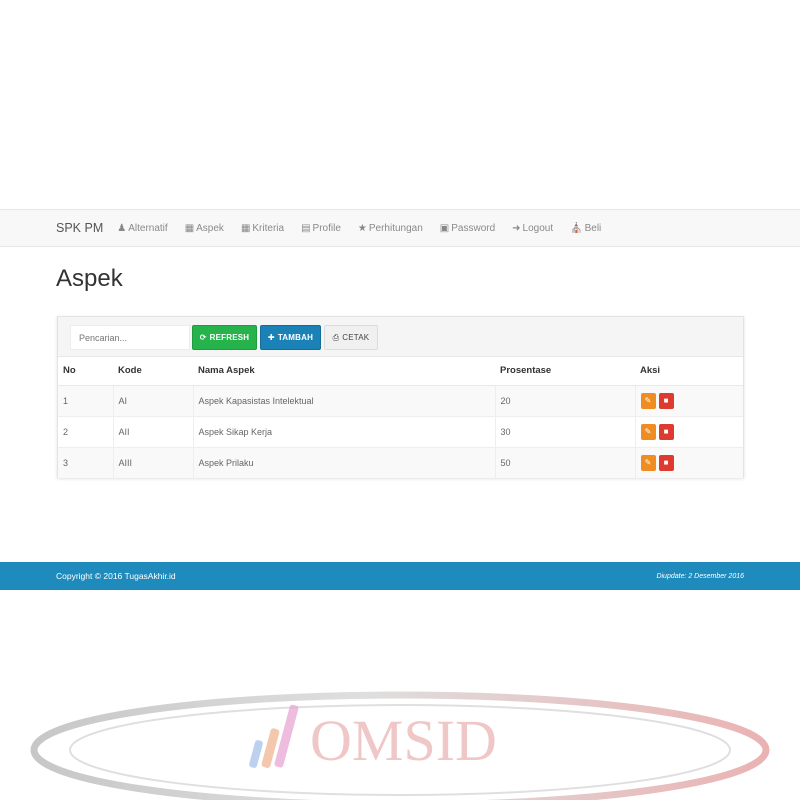 The image size is (800, 800). What do you see at coordinates (400, 337) in the screenshot?
I see `table-toolbar: ⟳ REFRESH ✚ TAMBAH ⎙ CETAK` at bounding box center [400, 337].